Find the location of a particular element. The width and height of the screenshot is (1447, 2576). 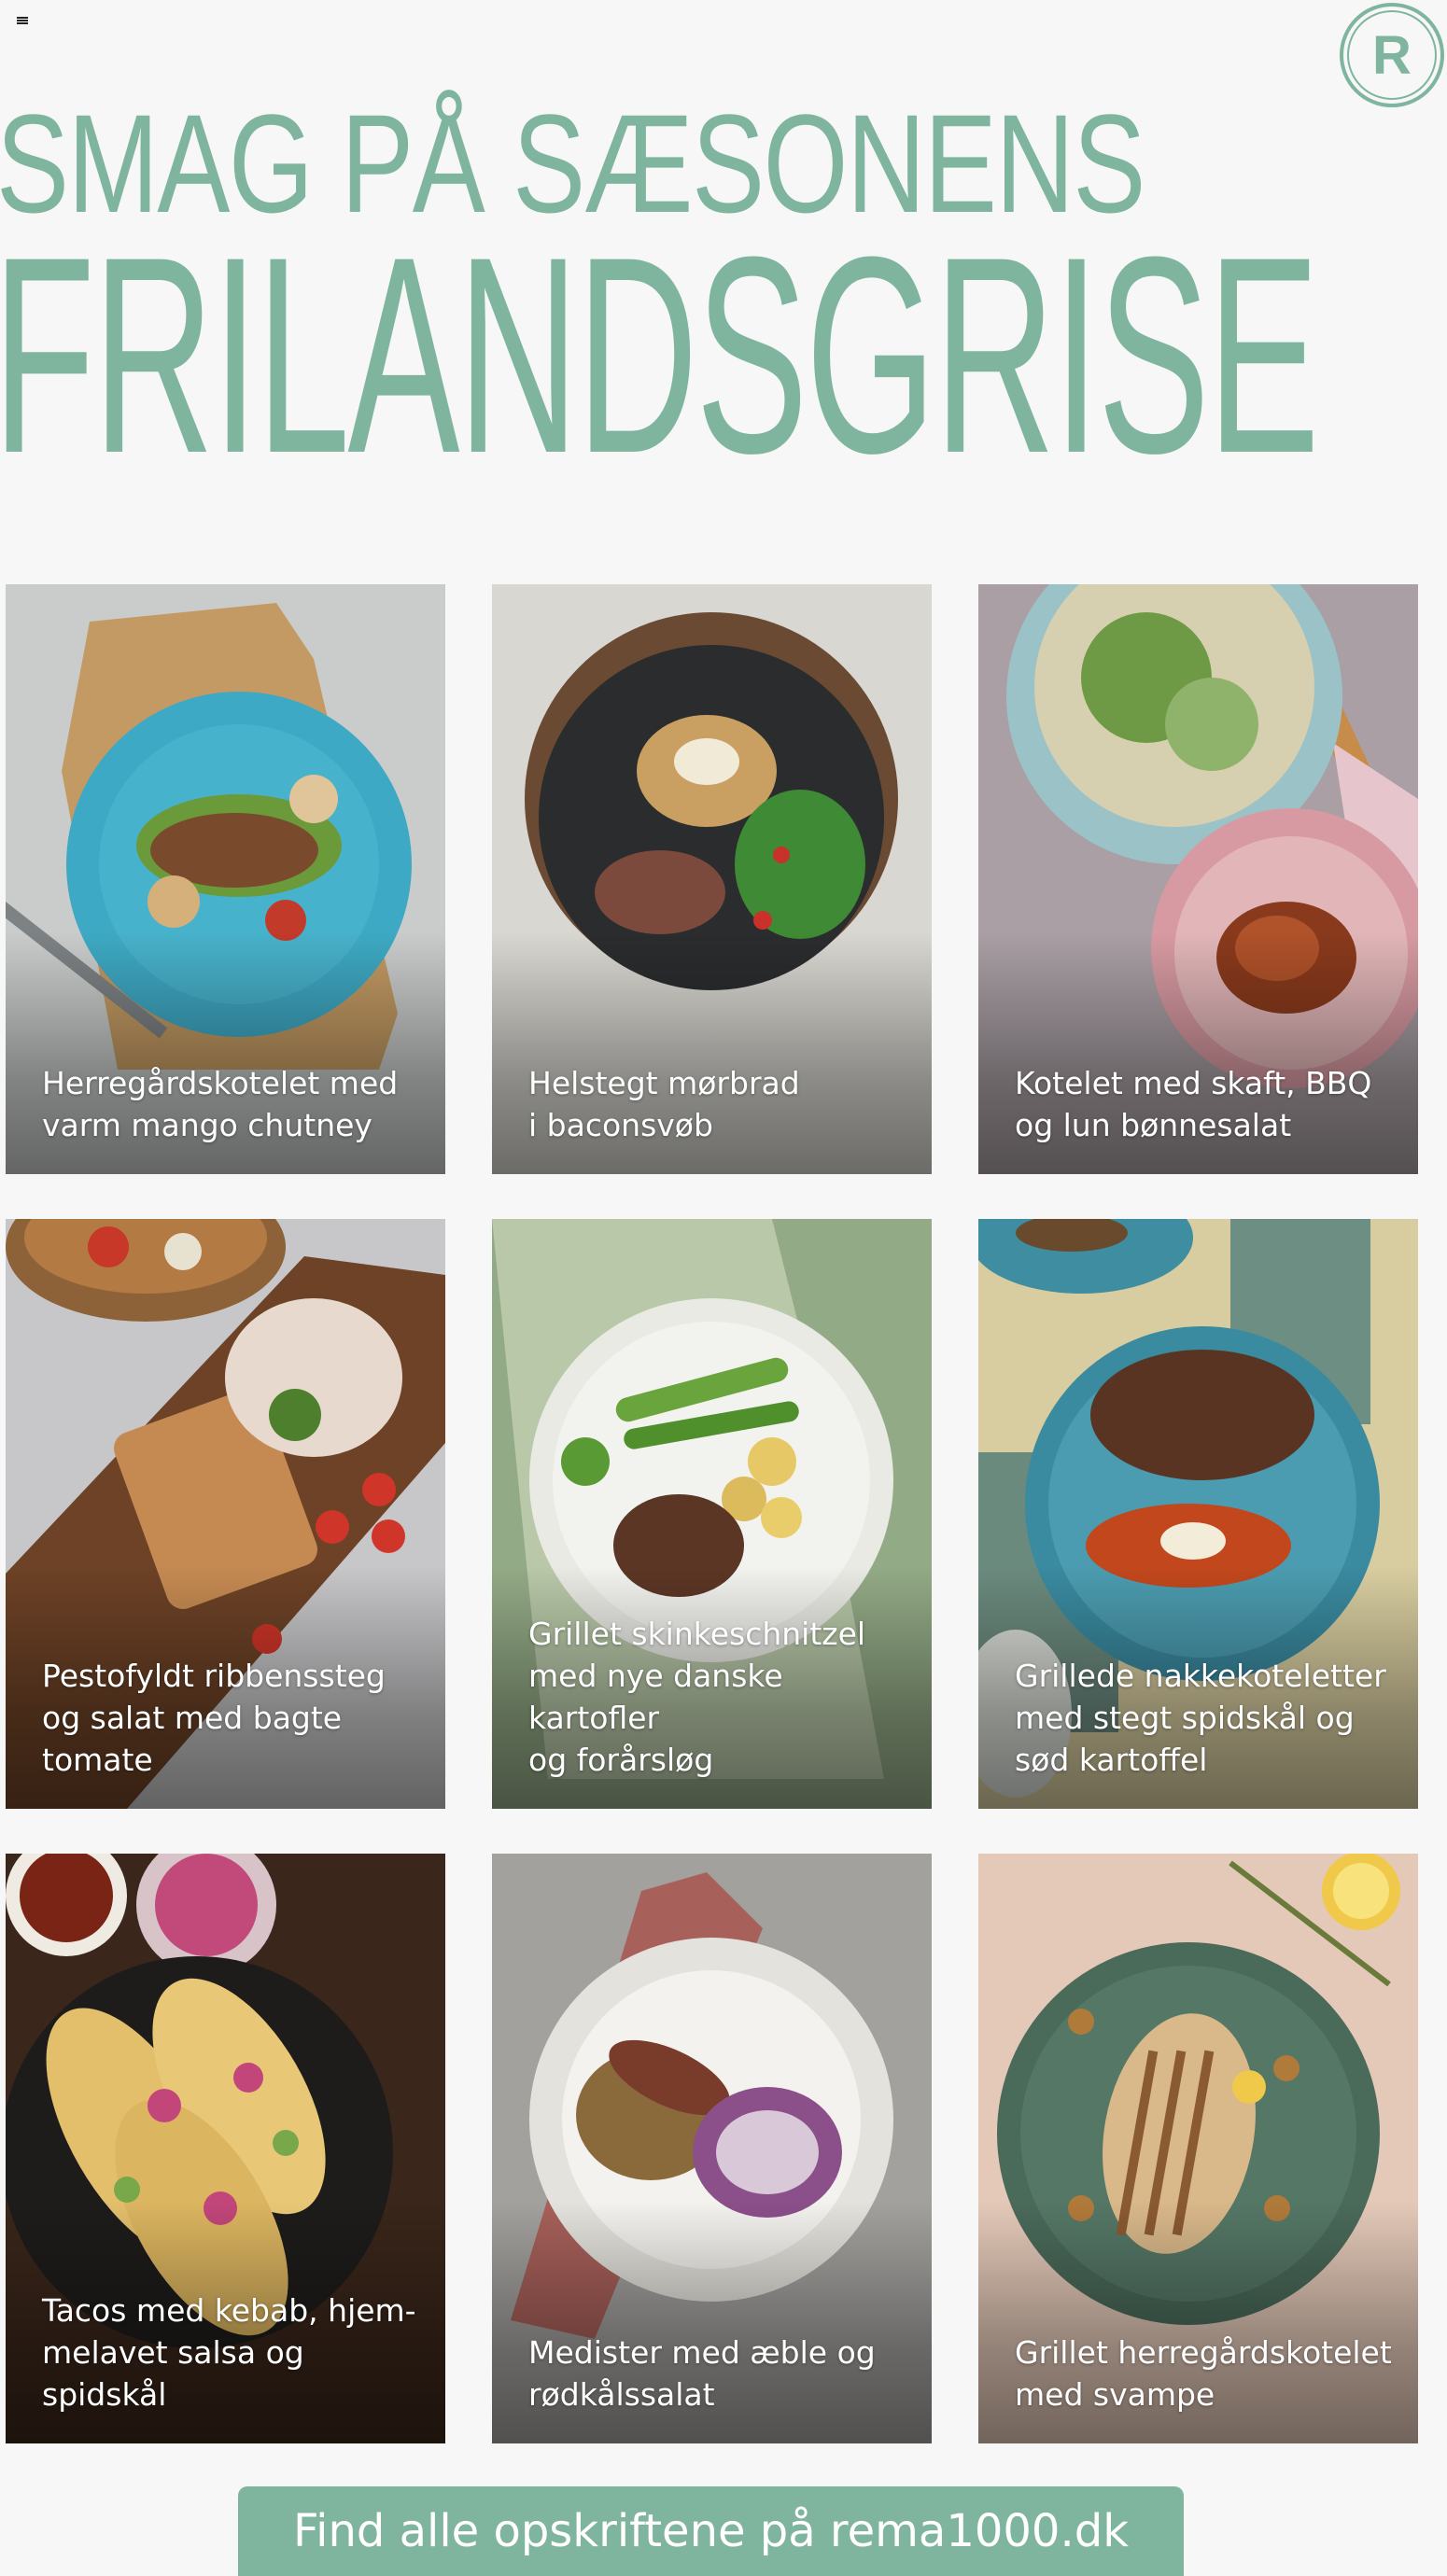

recipe-card-herregaardskotelet: Herregårdskotelet med varm mango chutney is located at coordinates (226, 879).